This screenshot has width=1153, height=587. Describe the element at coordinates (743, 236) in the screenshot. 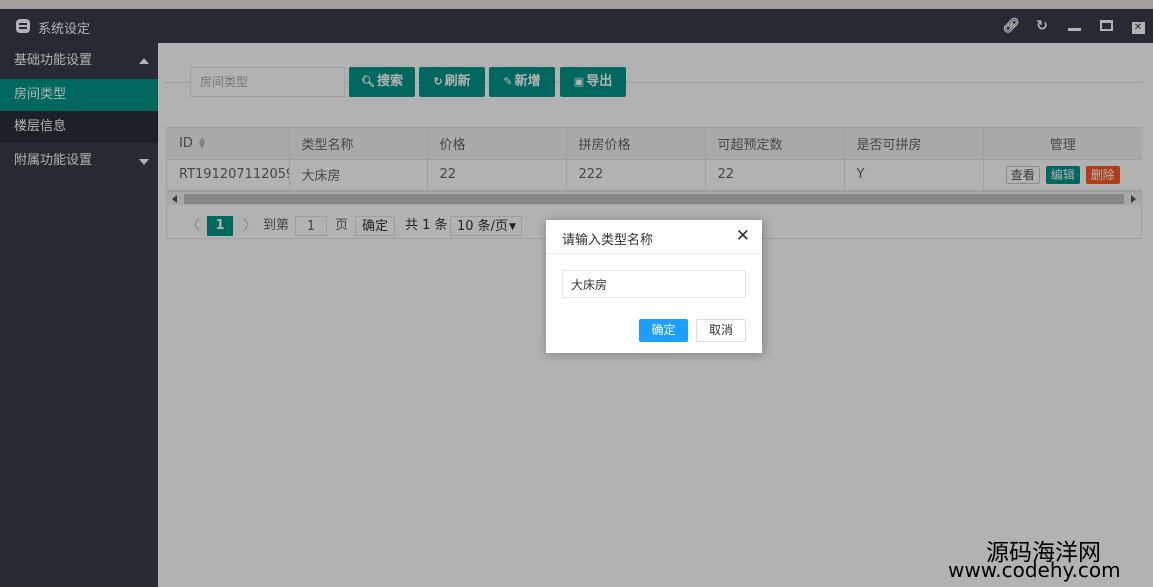

I see `close-icon: ✕` at that location.